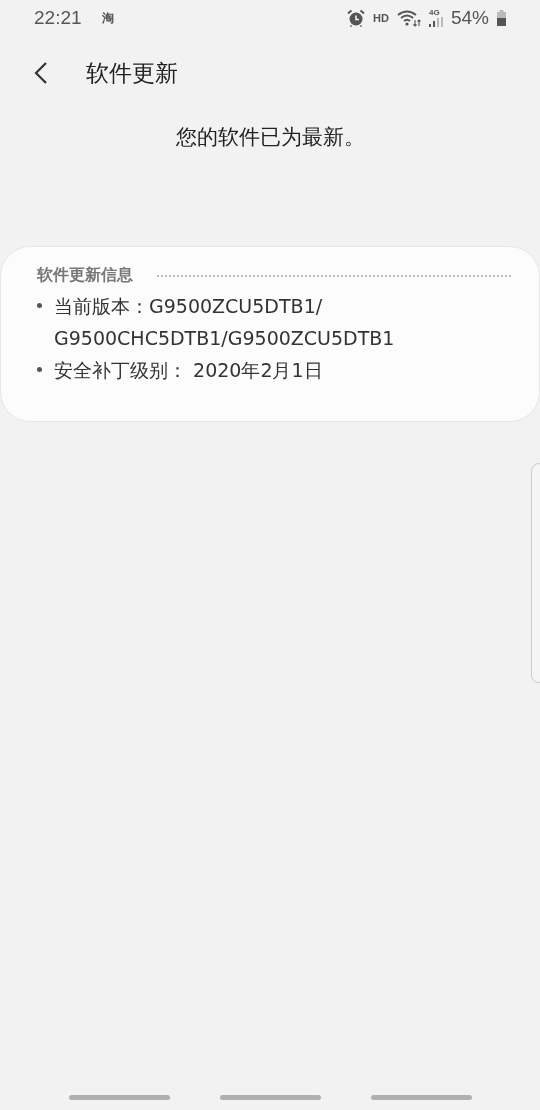 The image size is (540, 1110). What do you see at coordinates (270, 137) in the screenshot?
I see `status-message: 您的软件已为最新。` at bounding box center [270, 137].